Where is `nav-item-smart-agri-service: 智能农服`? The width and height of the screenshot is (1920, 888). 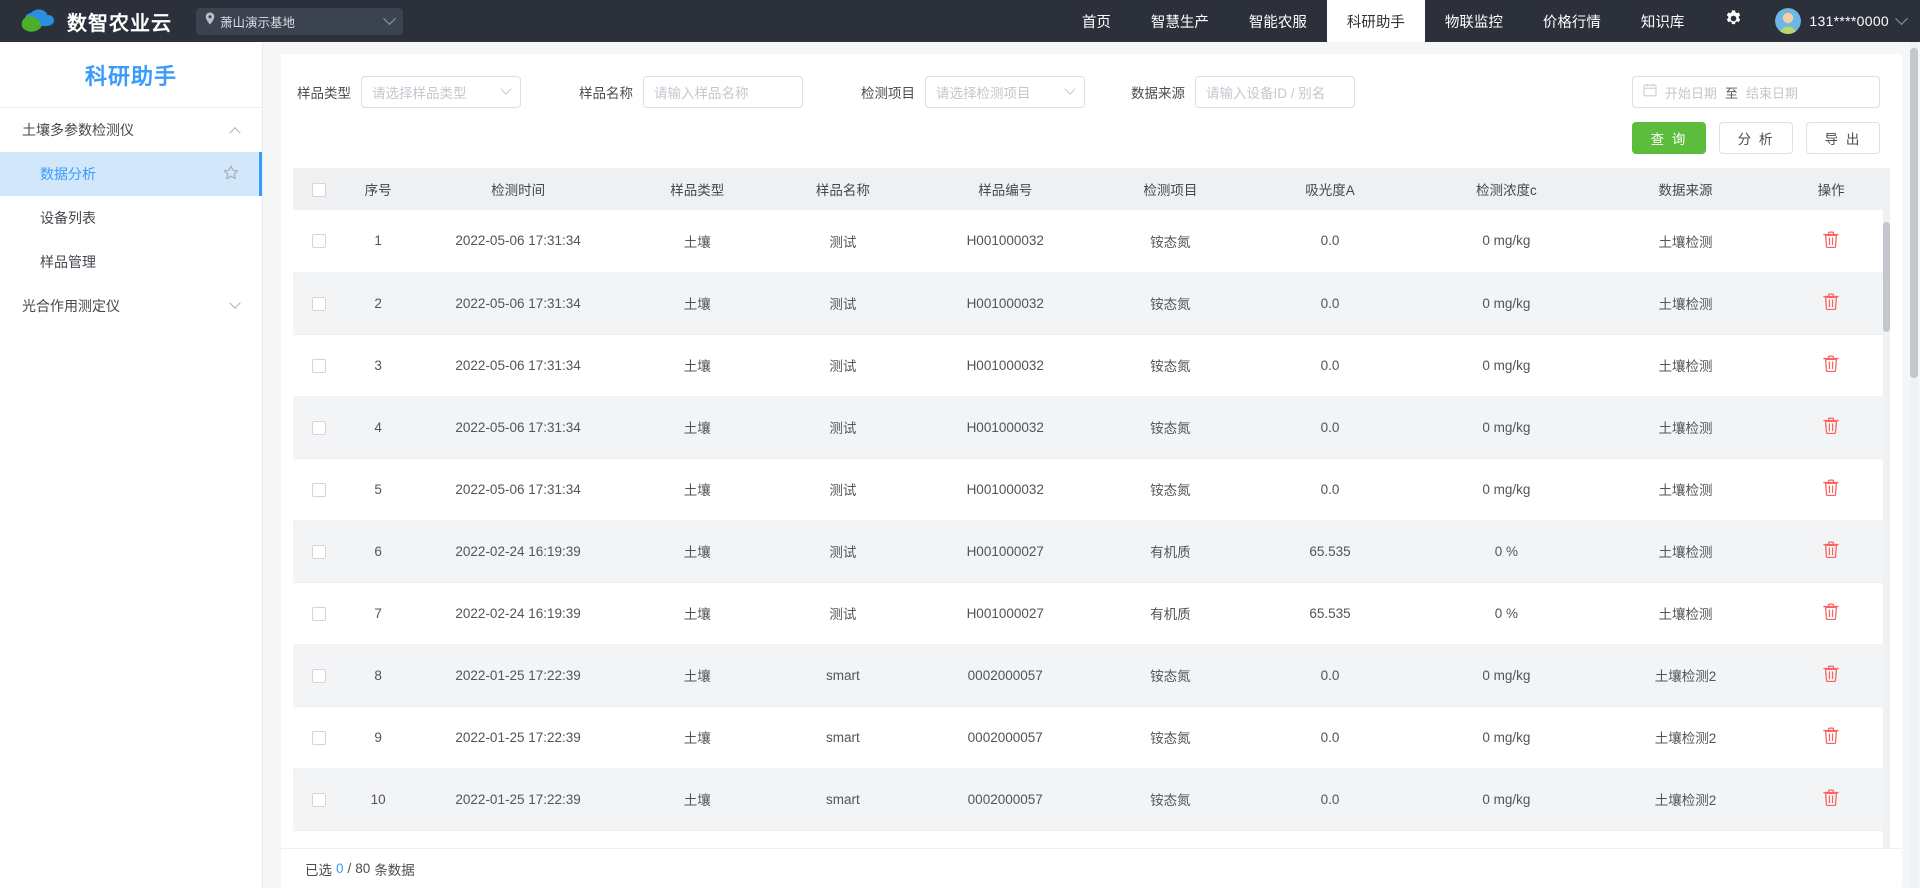 nav-item-smart-agri-service: 智能农服 is located at coordinates (1278, 21).